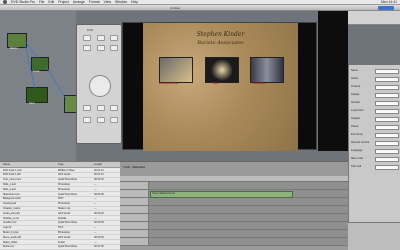  Describe the element at coordinates (221, 194) in the screenshot. I see `timeline-clip: Track_Slideshow.m2v` at that location.